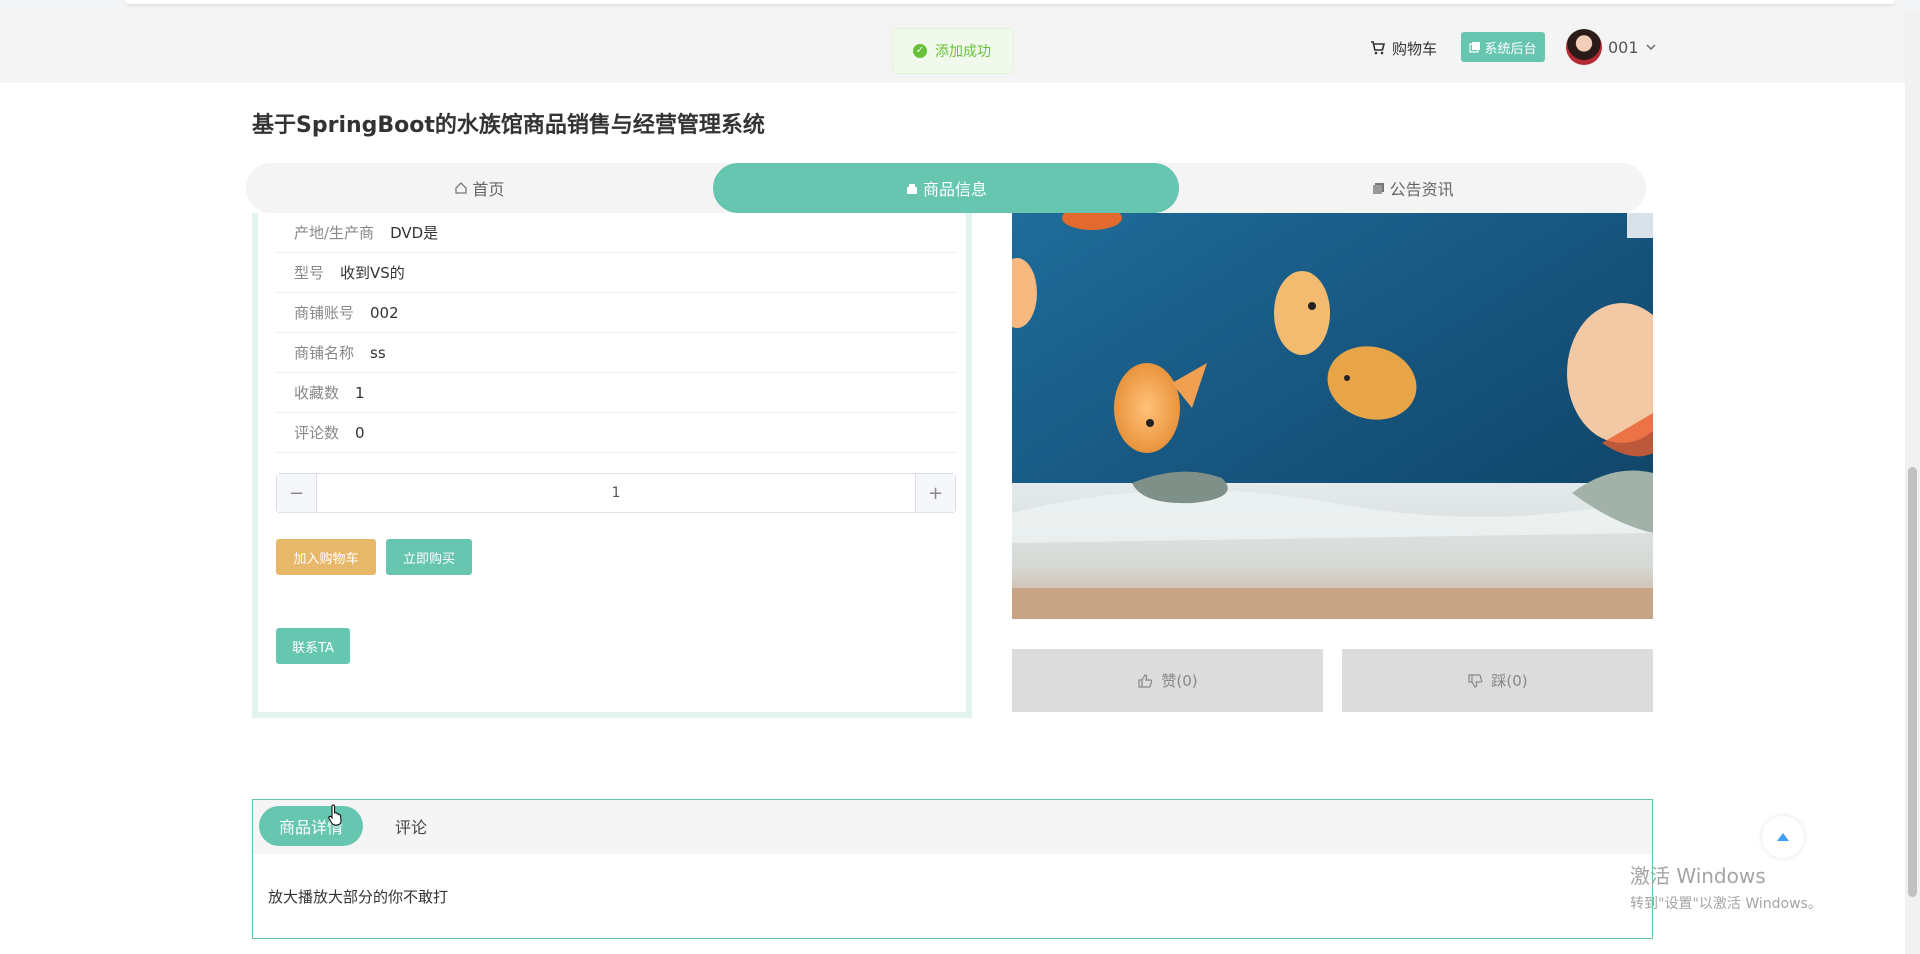 Image resolution: width=1920 pixels, height=954 pixels. I want to click on info-row-shop-name: 商铺名称 ss, so click(616, 353).